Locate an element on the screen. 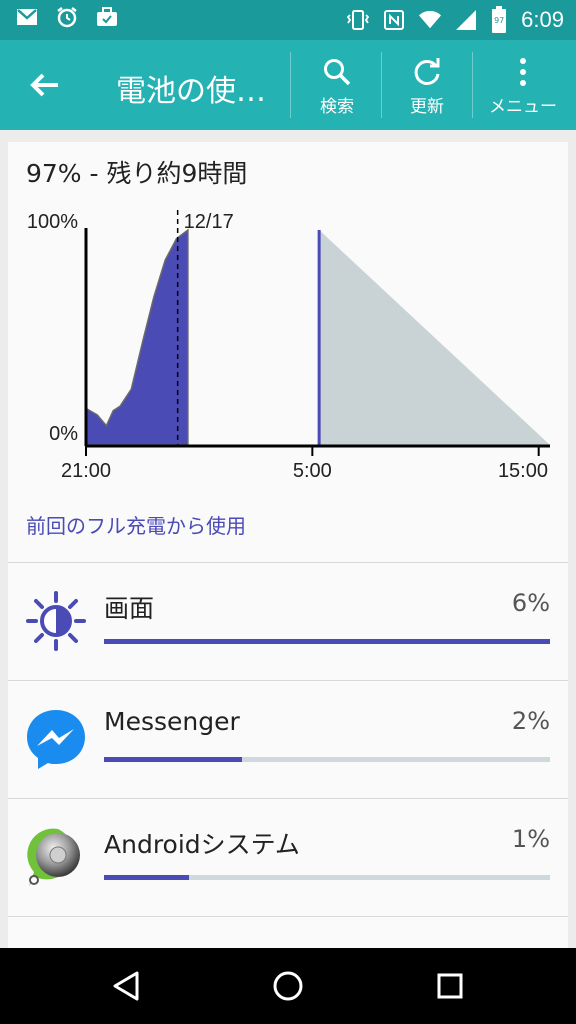  search-label: 検索 is located at coordinates (337, 107).